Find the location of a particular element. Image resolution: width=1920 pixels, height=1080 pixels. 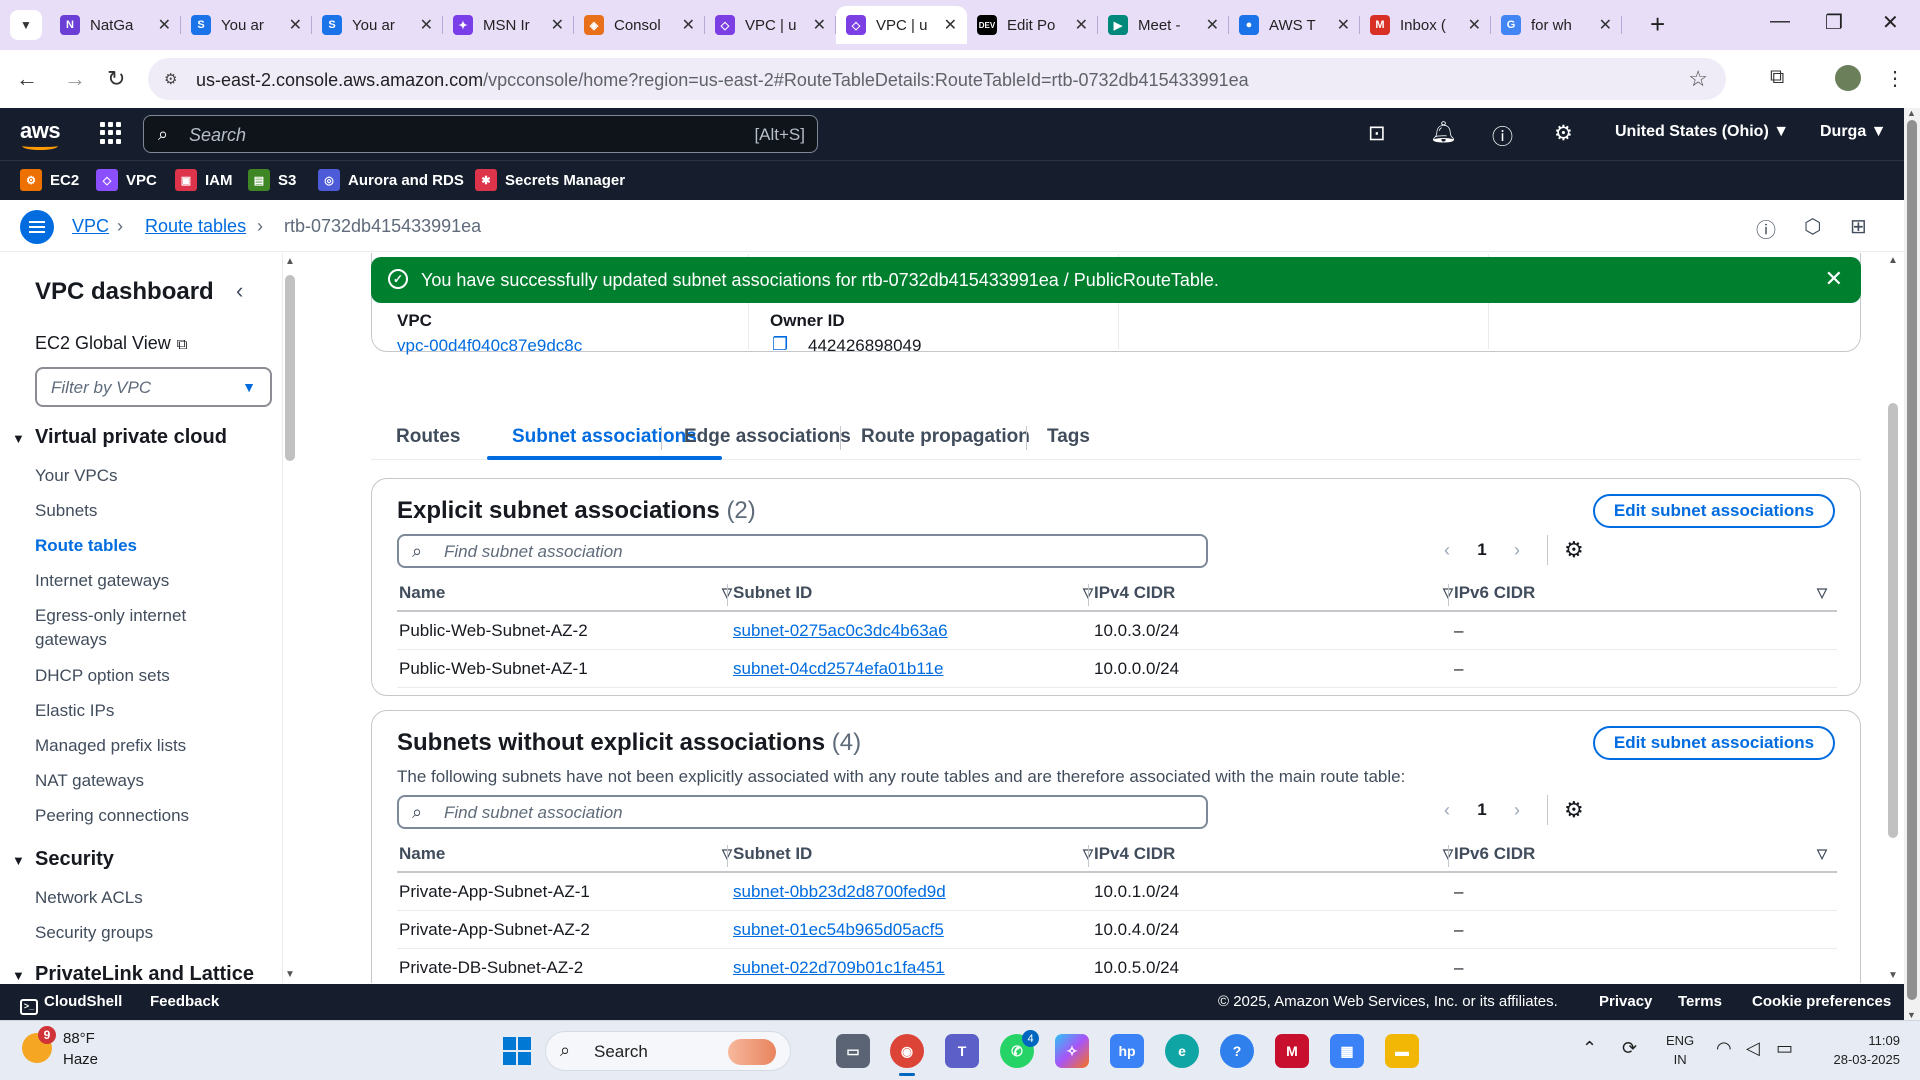

help-icon: ⓘ is located at coordinates (1502, 136).